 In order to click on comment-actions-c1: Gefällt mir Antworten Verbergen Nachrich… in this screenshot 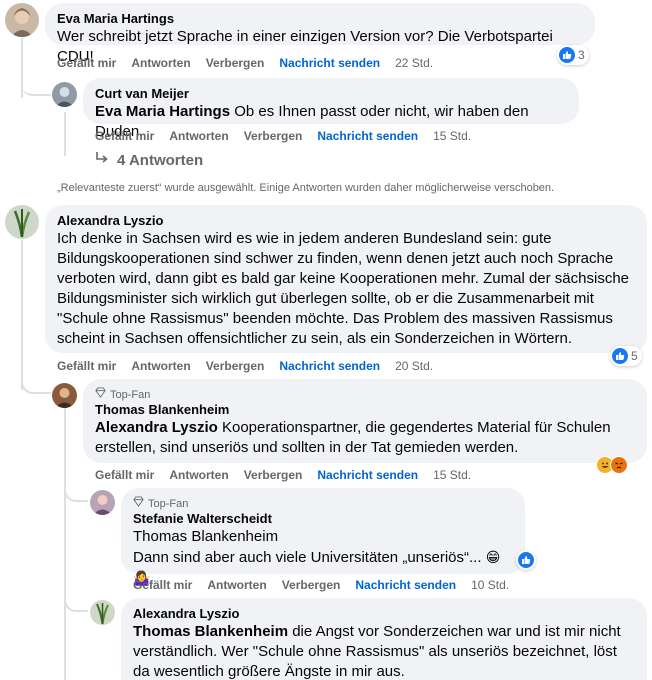, I will do `click(252, 63)`.